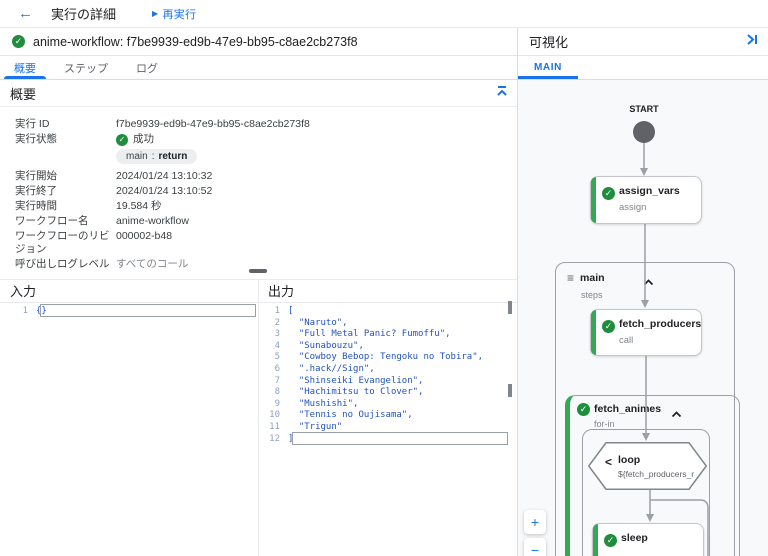 The image size is (768, 556). I want to click on line-text: "Shinseiki Evangelion",, so click(356, 380).